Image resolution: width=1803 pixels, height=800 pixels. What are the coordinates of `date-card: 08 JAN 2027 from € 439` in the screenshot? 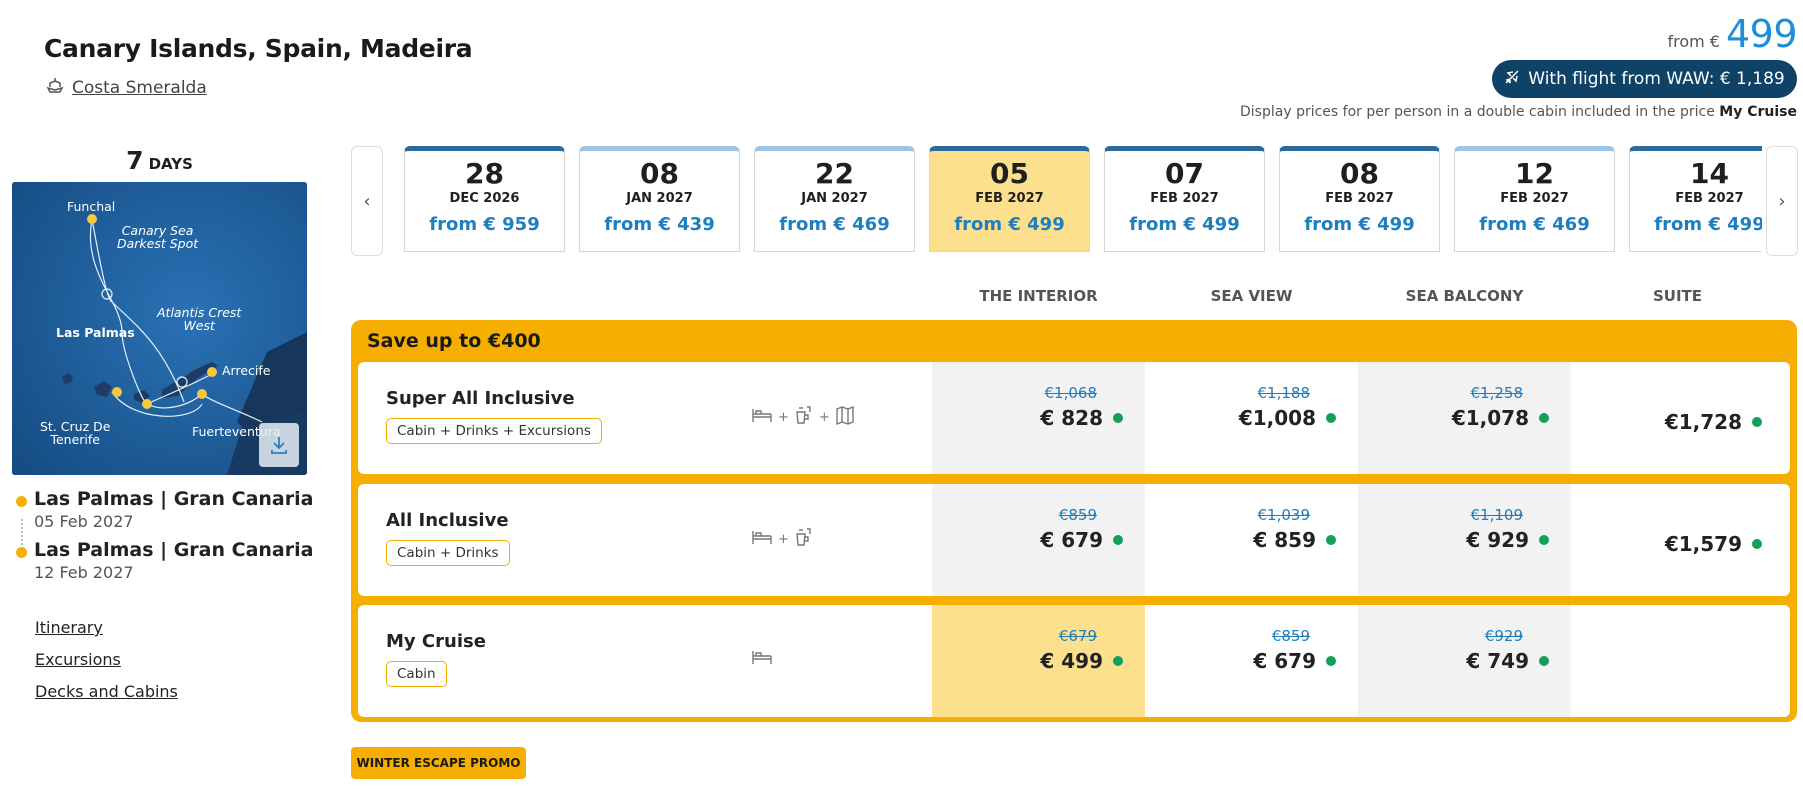 It's located at (659, 199).